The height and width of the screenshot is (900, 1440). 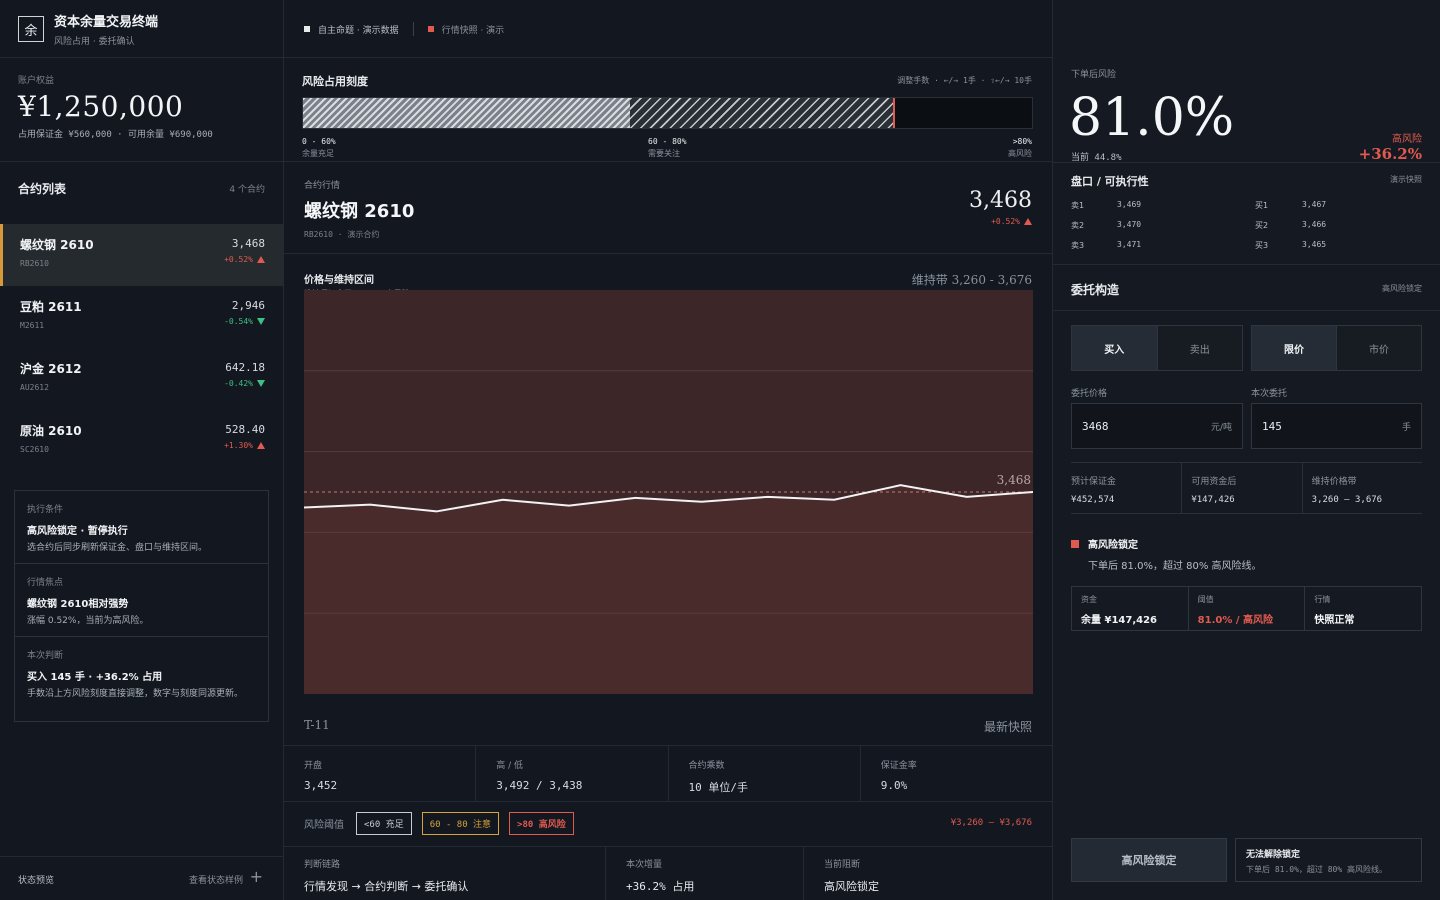 What do you see at coordinates (1262, 225) in the screenshot?
I see `bid-2-label: 买2` at bounding box center [1262, 225].